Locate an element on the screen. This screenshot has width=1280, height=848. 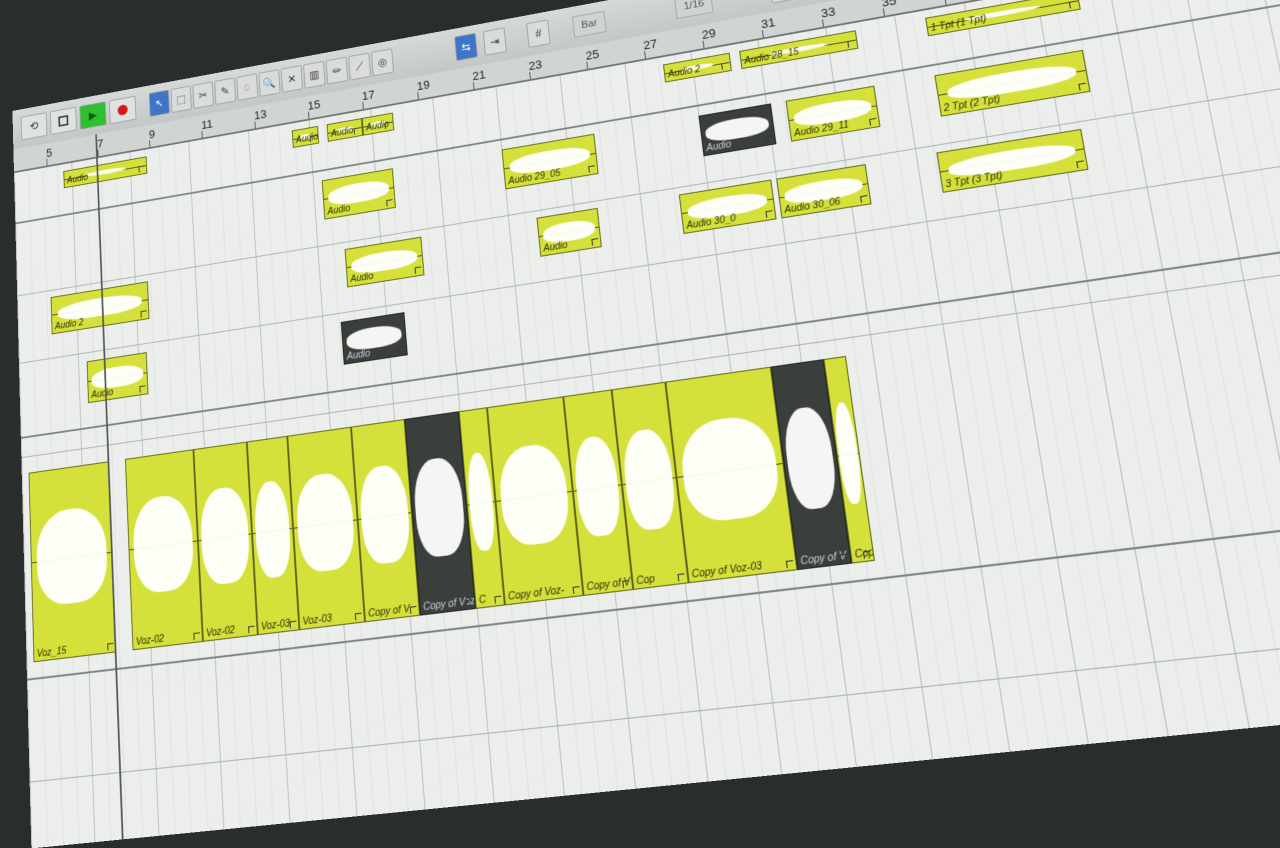
loop-back-icon: ⟲ is located at coordinates (34, 126).